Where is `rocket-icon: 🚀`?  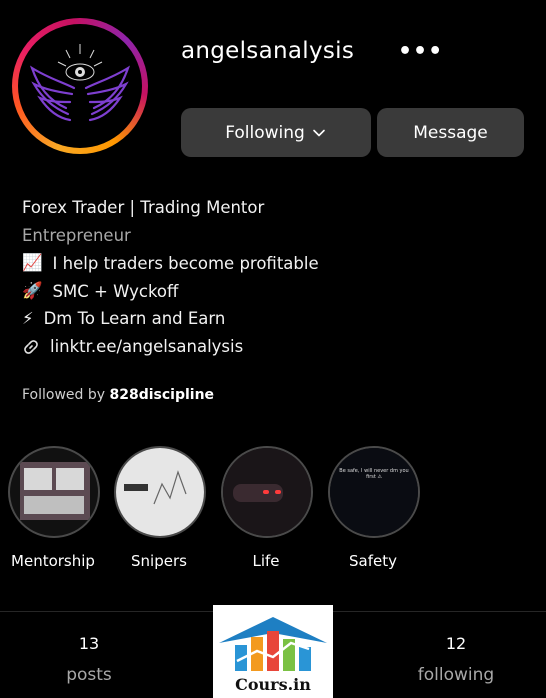
rocket-icon: 🚀 is located at coordinates (32, 290).